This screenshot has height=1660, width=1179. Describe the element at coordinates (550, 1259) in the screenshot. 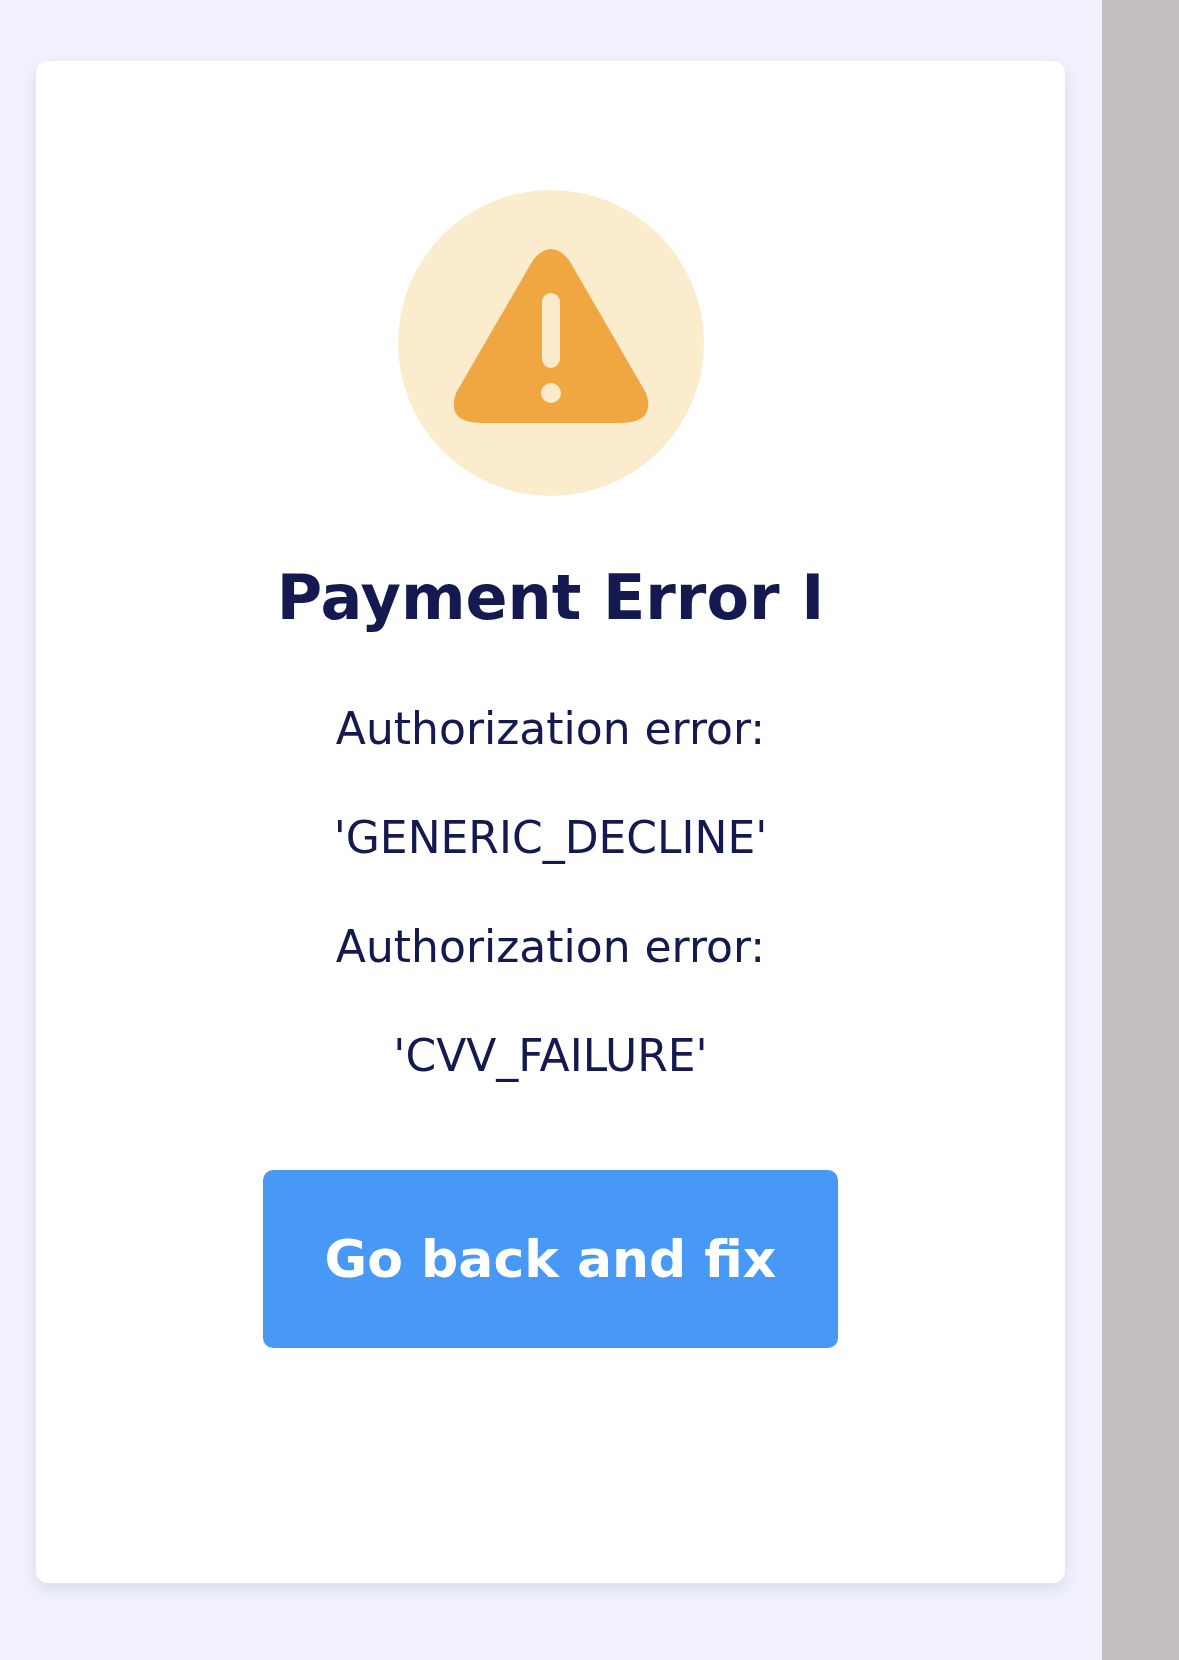

I see `go-back-button: Go back and fix` at that location.